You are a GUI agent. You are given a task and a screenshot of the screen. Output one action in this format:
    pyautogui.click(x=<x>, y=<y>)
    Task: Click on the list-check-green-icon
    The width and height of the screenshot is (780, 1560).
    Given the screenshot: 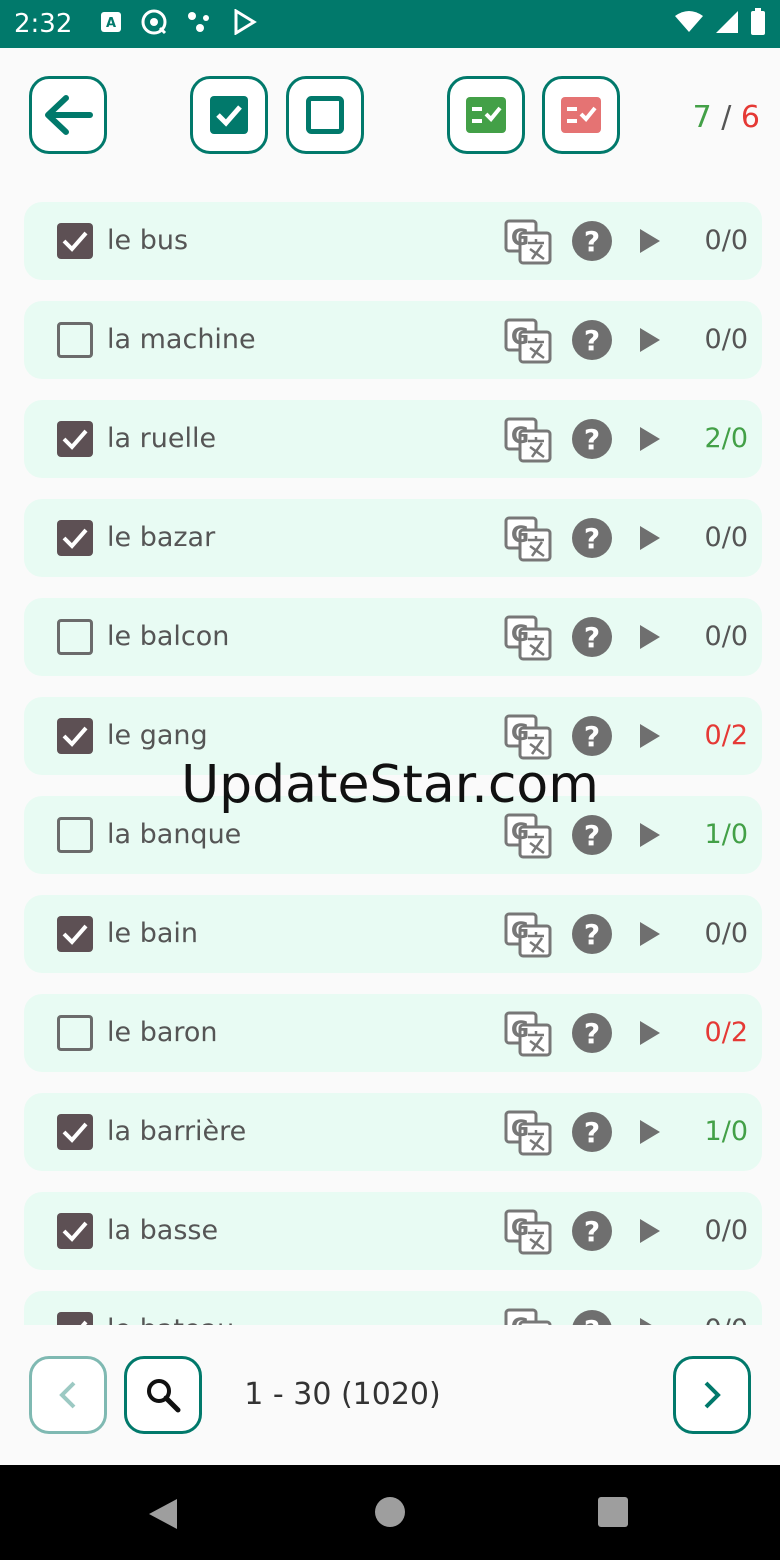 What is the action you would take?
    pyautogui.click(x=486, y=115)
    